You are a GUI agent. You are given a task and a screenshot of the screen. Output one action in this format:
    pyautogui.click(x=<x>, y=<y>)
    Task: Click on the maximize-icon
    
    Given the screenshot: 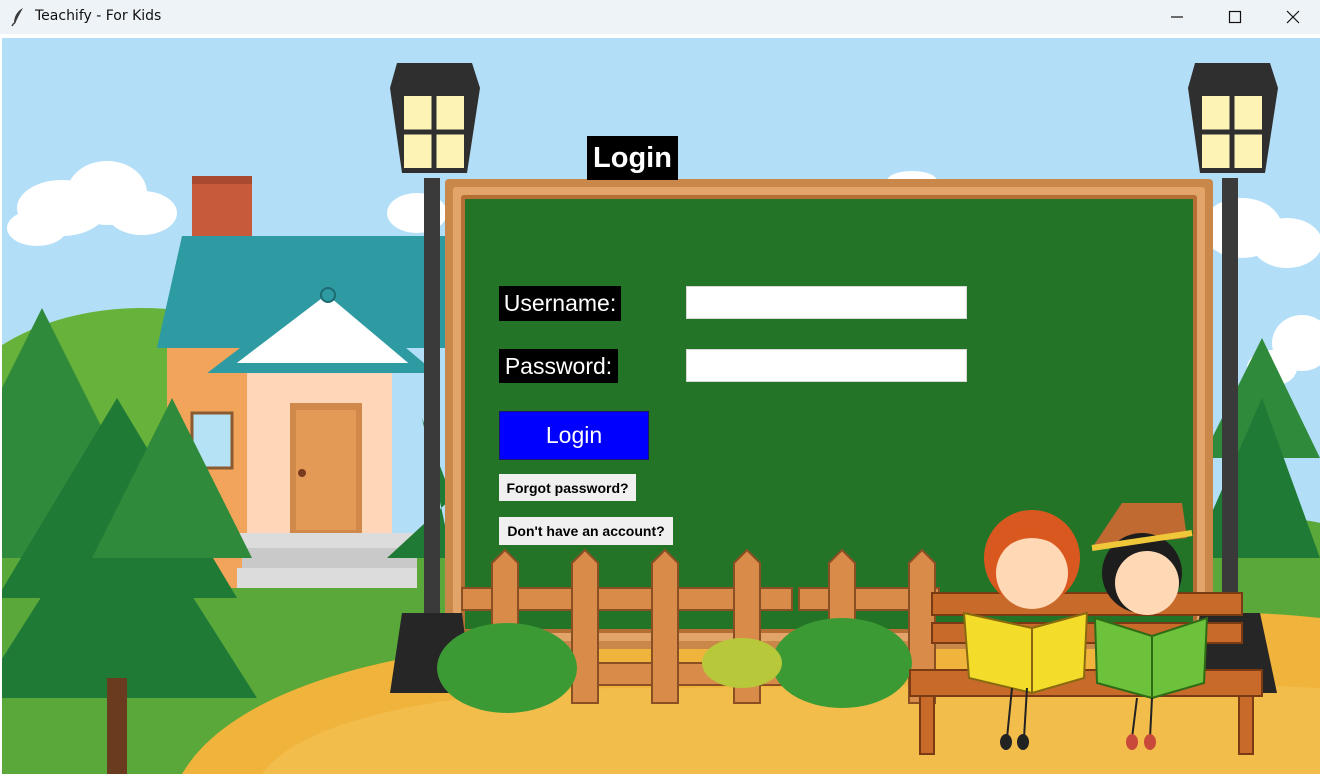 What is the action you would take?
    pyautogui.click(x=1235, y=17)
    